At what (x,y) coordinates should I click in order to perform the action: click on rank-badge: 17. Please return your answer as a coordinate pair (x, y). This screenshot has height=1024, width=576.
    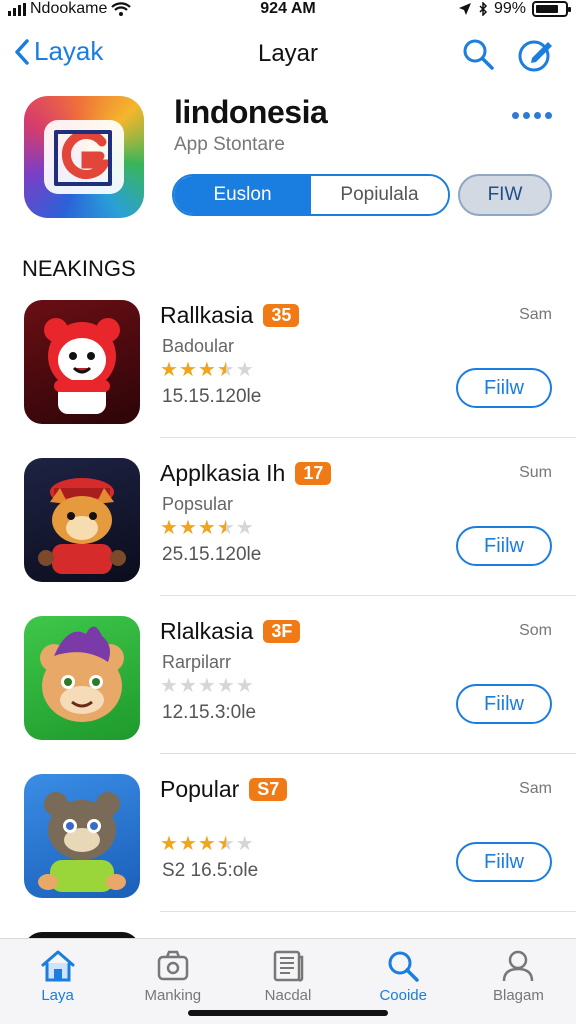
    Looking at the image, I should click on (313, 473).